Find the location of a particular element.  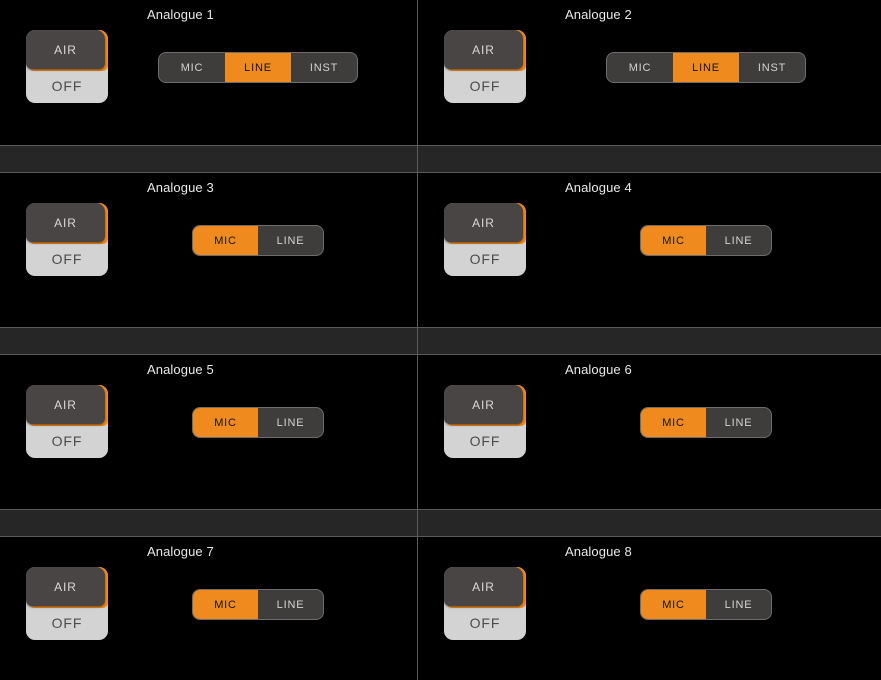

air-toggle-6: AIR OFF is located at coordinates (485, 421).